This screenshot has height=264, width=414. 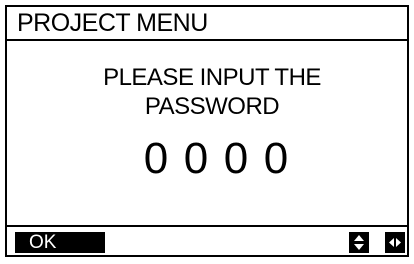 I want to click on password-digit-3: 0, so click(x=236, y=159).